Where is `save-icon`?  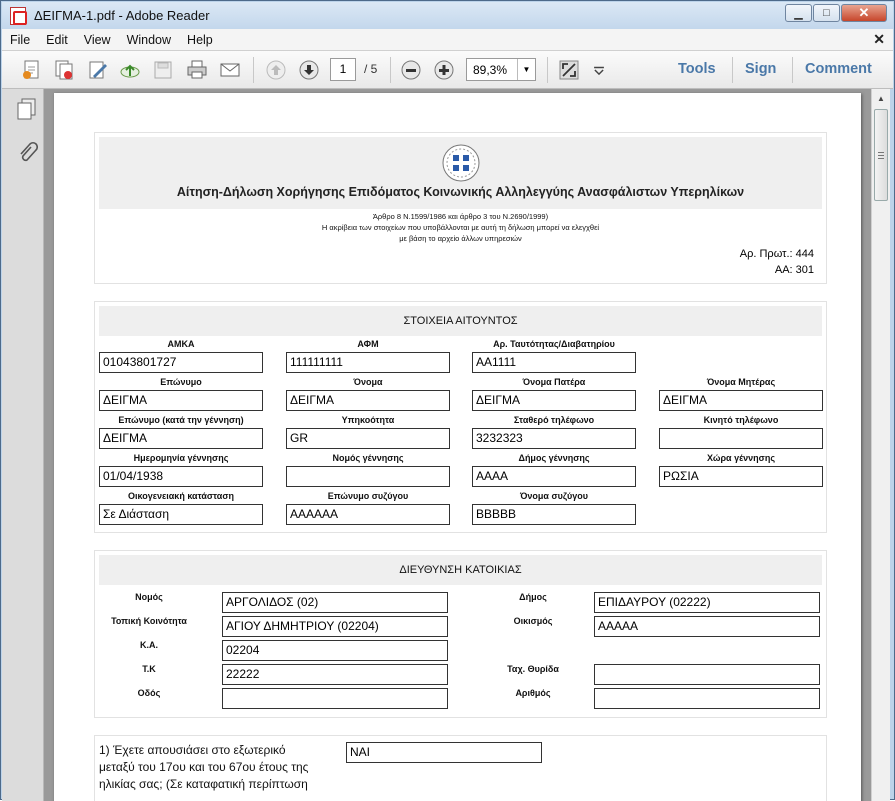 save-icon is located at coordinates (163, 70).